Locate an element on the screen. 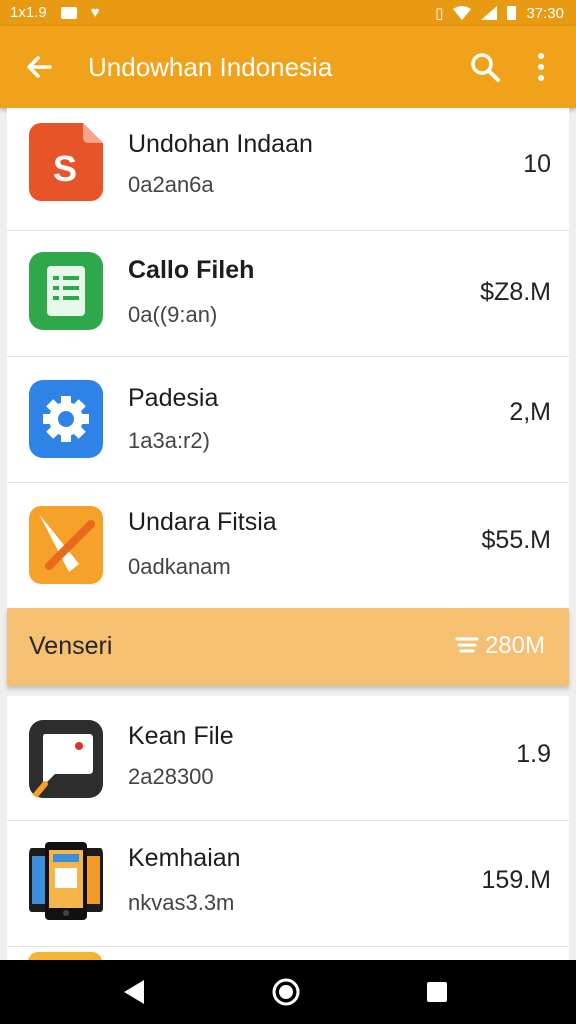  list-item: Padesia 1a3a:r2) 2,M is located at coordinates (288, 419).